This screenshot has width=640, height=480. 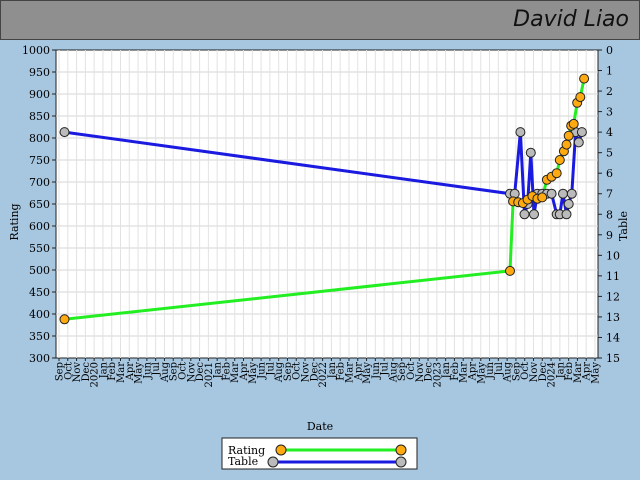 I want to click on y-left-tick-label: 1000, so click(x=36, y=50).